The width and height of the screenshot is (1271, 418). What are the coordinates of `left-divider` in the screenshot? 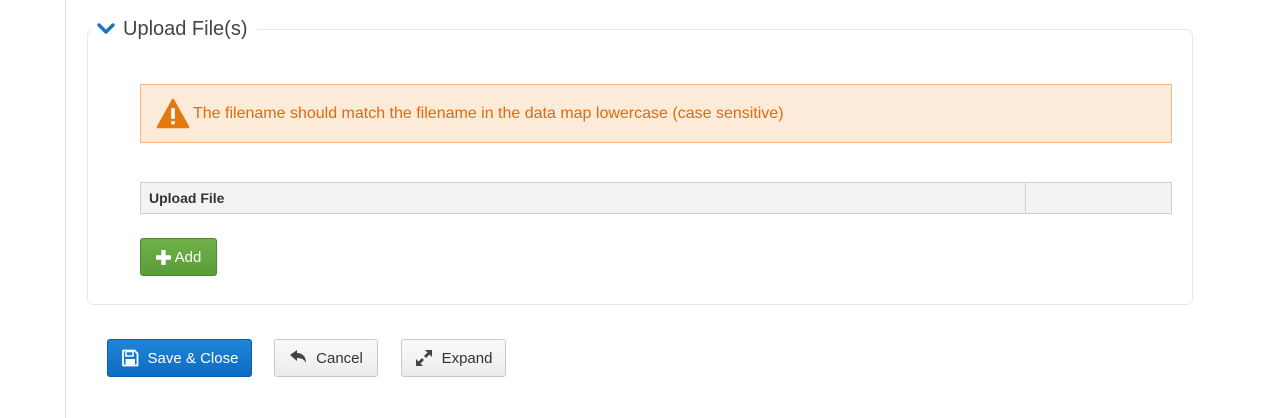 It's located at (65, 209).